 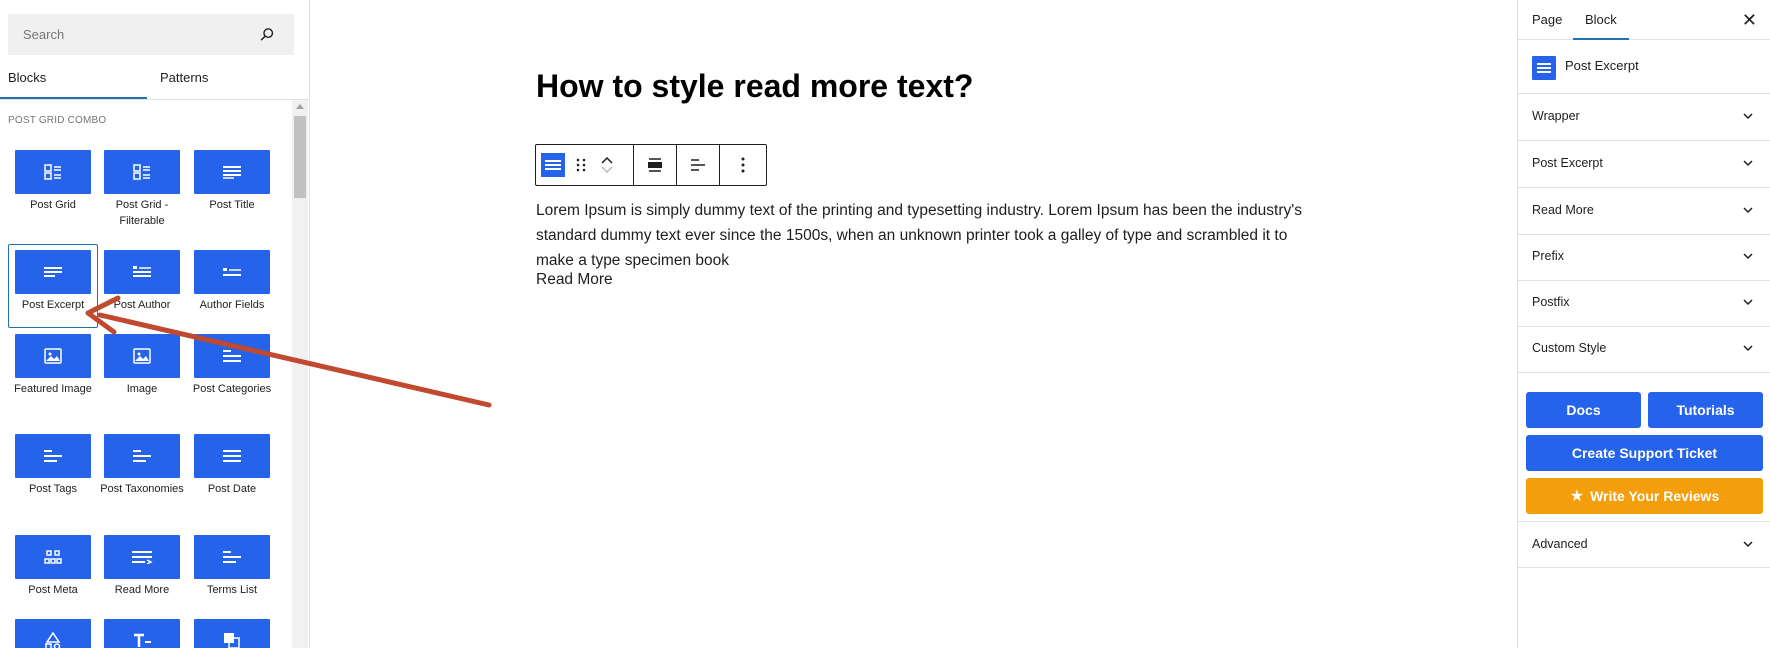 What do you see at coordinates (1644, 349) in the screenshot?
I see `panel-custom-style: Custom Style` at bounding box center [1644, 349].